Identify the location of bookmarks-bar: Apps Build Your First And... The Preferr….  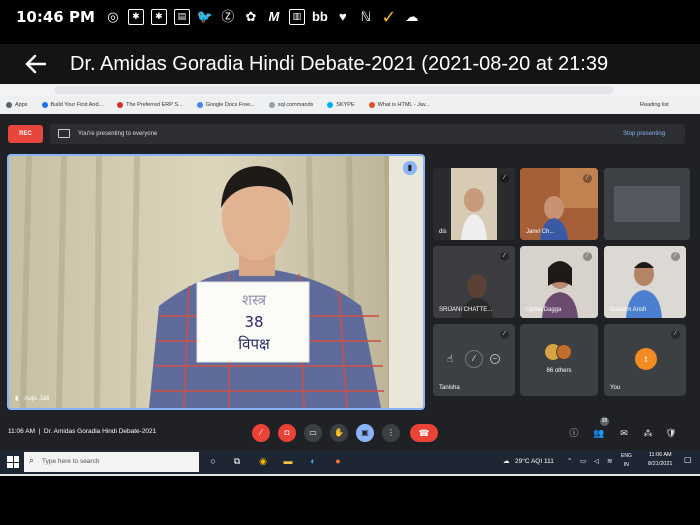
(350, 105).